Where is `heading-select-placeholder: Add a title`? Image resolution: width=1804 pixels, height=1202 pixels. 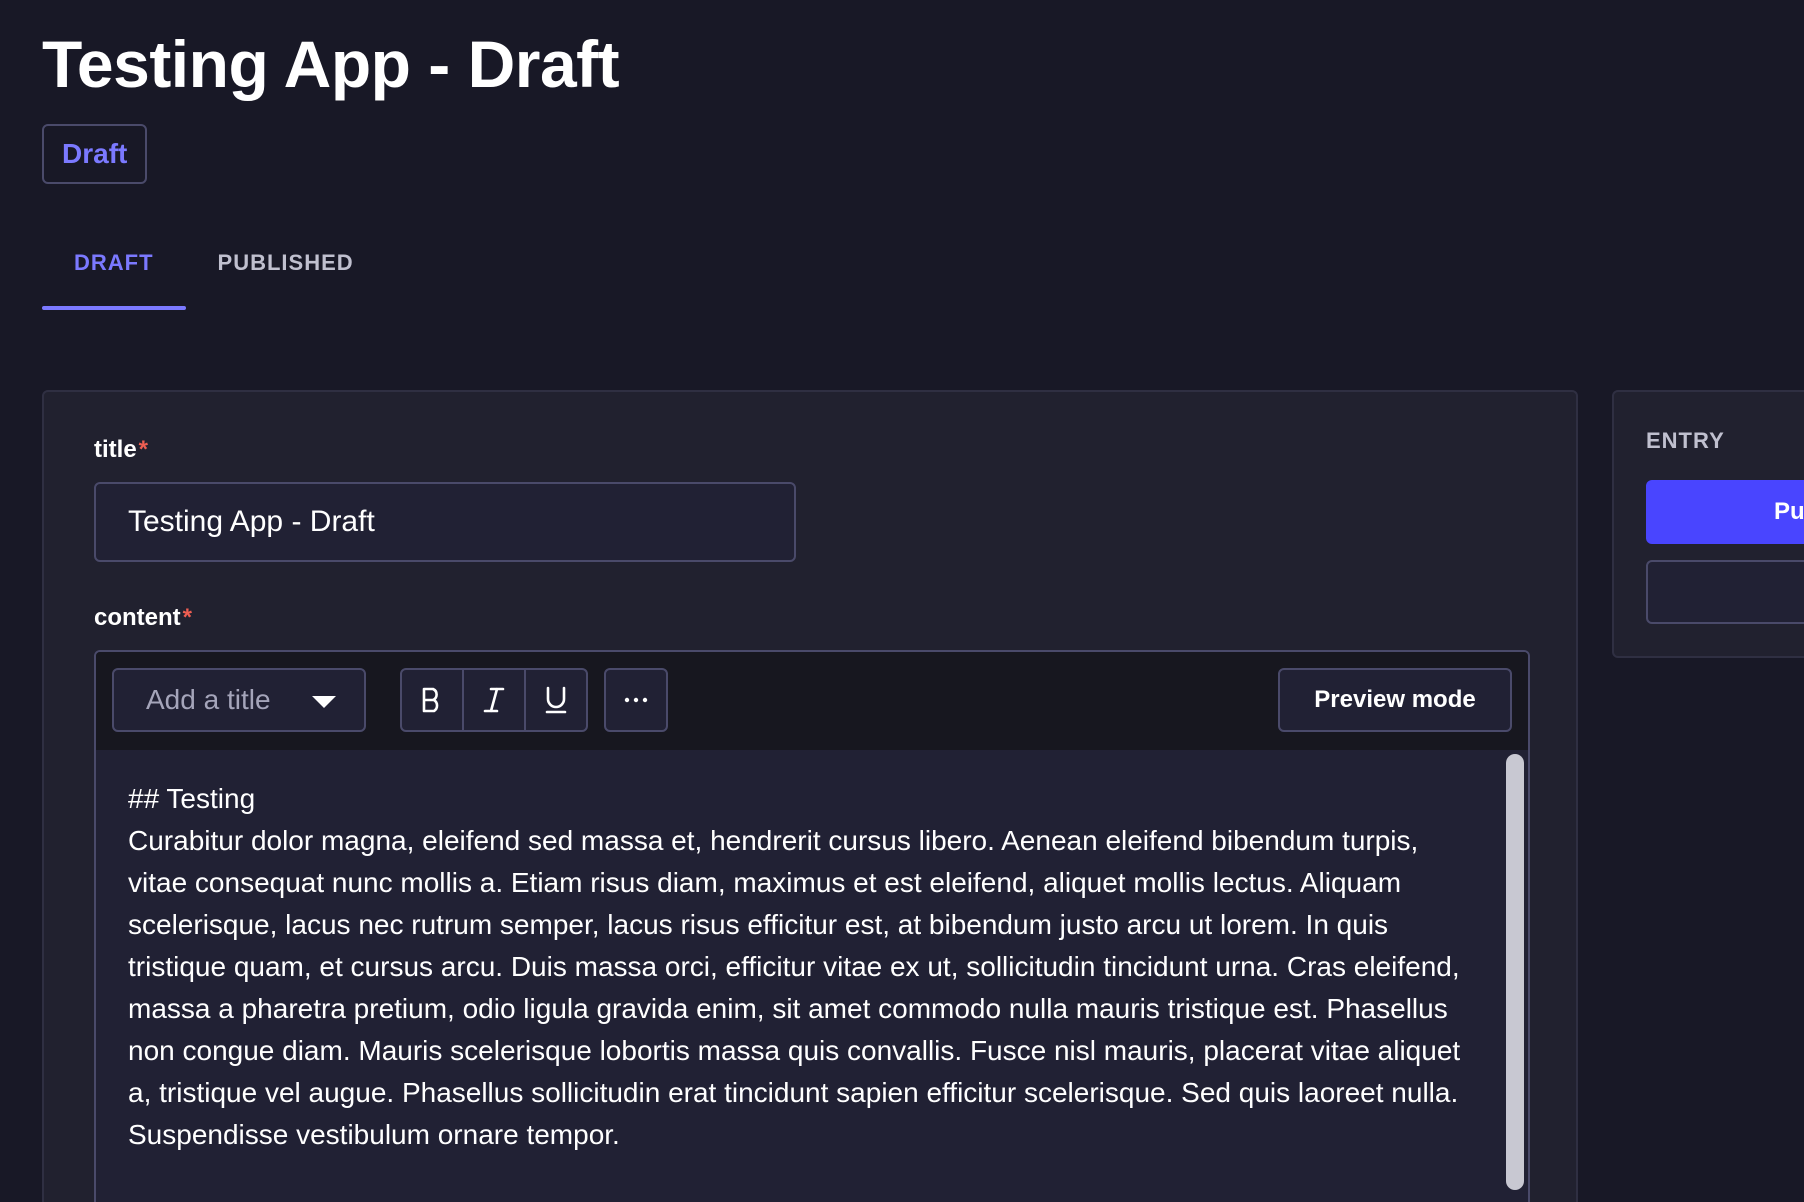 heading-select-placeholder: Add a title is located at coordinates (208, 699).